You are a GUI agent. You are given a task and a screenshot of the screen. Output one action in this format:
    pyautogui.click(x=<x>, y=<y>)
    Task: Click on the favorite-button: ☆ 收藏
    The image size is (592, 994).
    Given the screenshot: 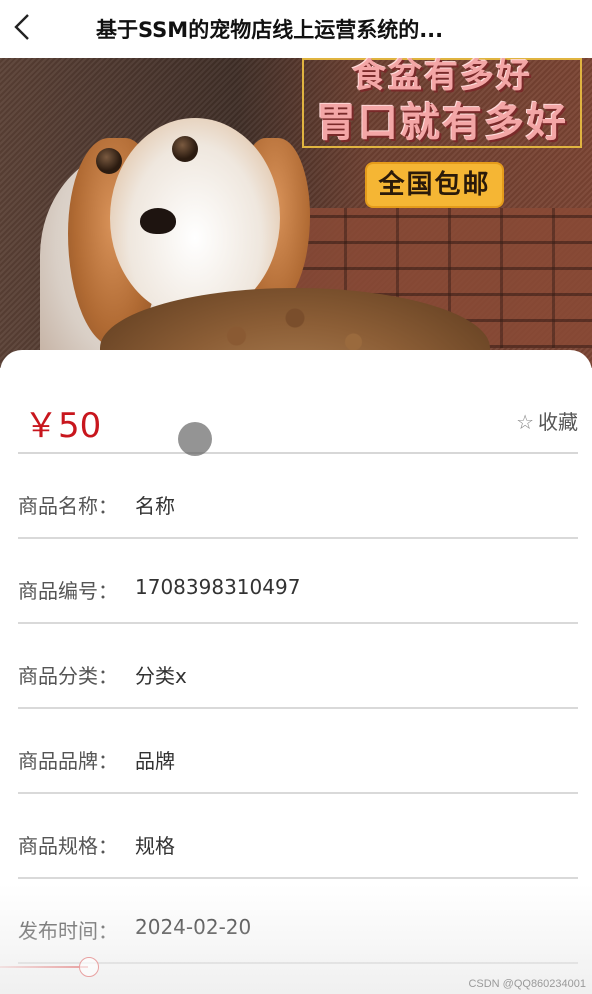 What is the action you would take?
    pyautogui.click(x=547, y=420)
    